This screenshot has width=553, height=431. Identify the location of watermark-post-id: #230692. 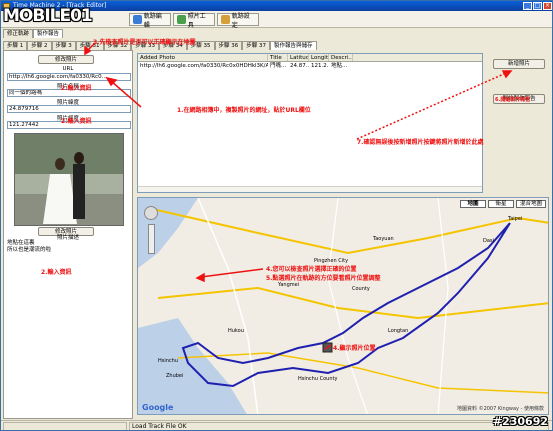
(520, 421).